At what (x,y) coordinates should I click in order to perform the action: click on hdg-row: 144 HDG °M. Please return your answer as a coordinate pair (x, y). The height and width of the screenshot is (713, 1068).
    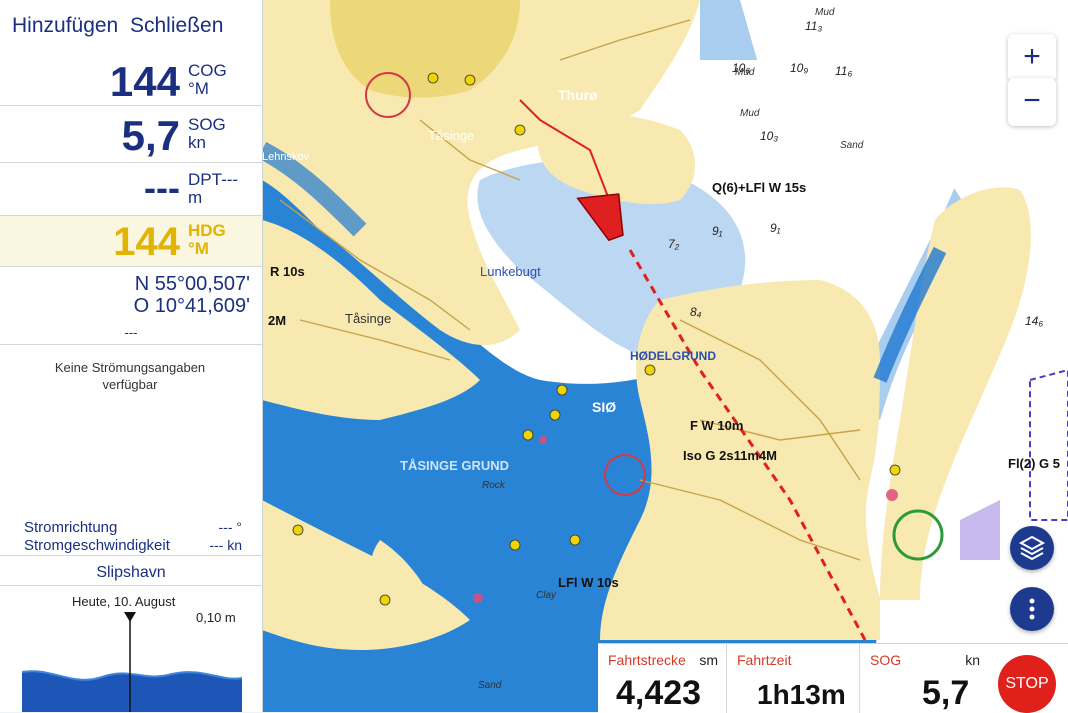
    Looking at the image, I should click on (131, 241).